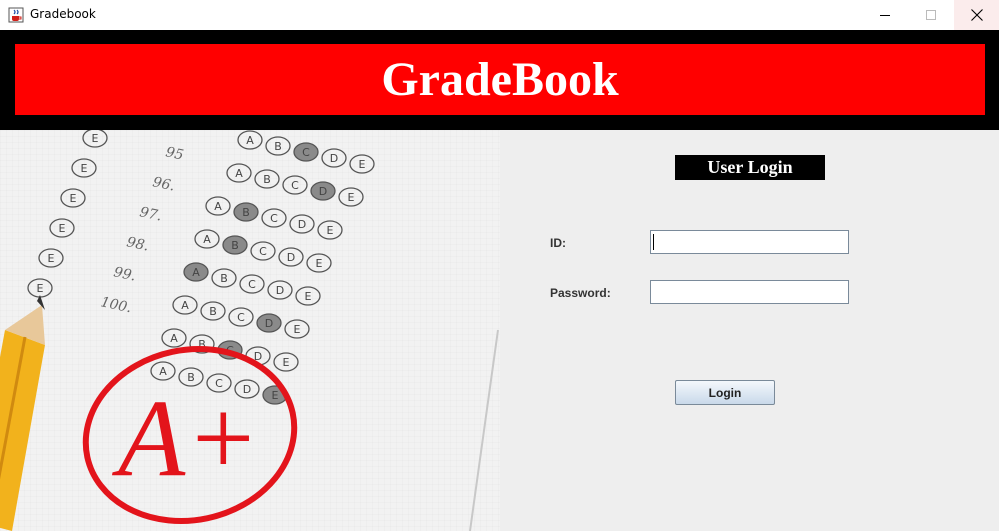  I want to click on app-icon, so click(16, 15).